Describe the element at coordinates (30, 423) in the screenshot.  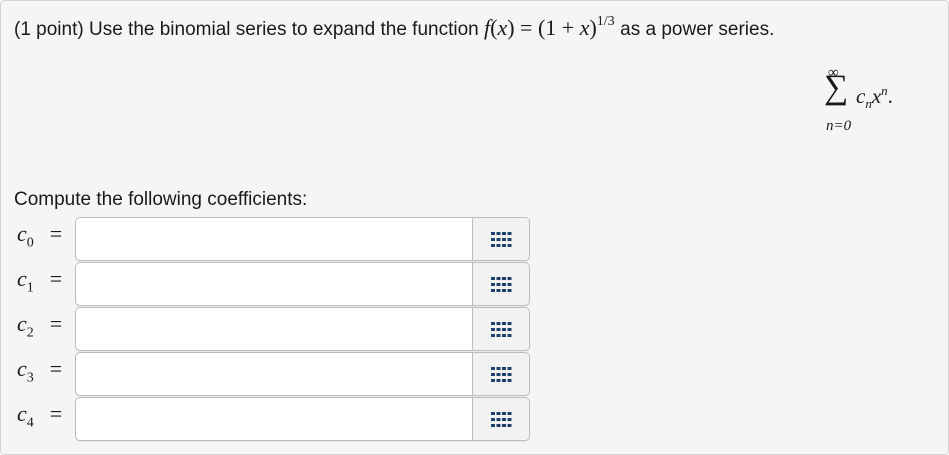
I see `coefficient-index: 4` at that location.